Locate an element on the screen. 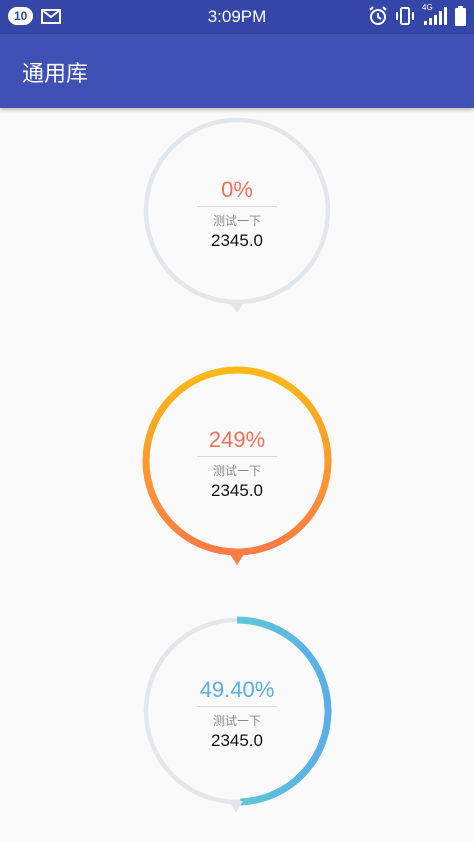 This screenshot has height=842, width=474. gauge-label-2: 测试一下 is located at coordinates (236, 471).